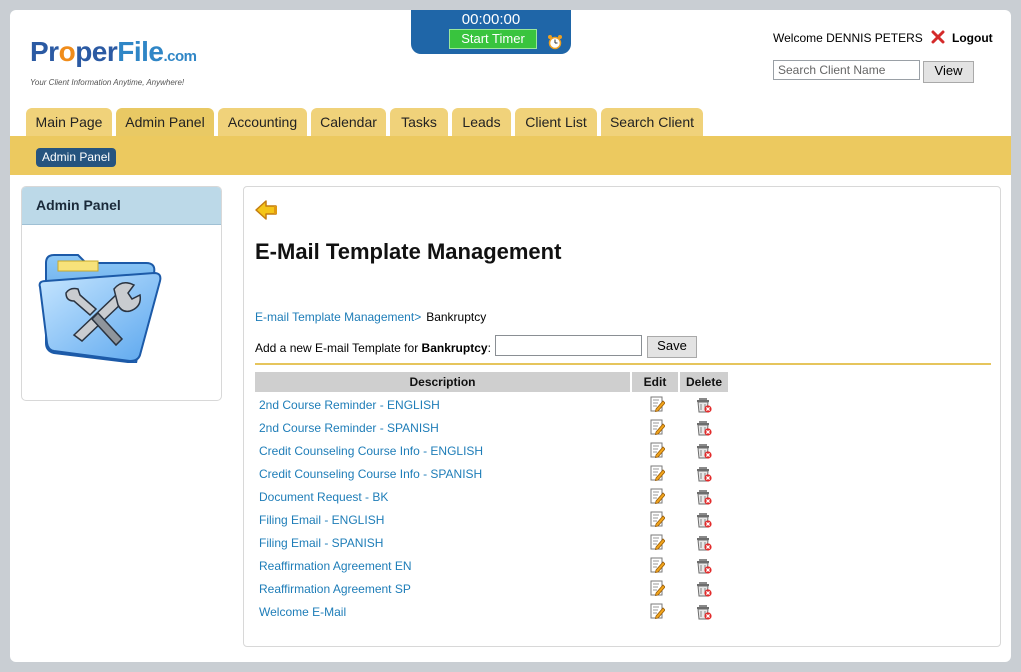 The height and width of the screenshot is (672, 1021). Describe the element at coordinates (972, 38) in the screenshot. I see `logout-link: Logout` at that location.